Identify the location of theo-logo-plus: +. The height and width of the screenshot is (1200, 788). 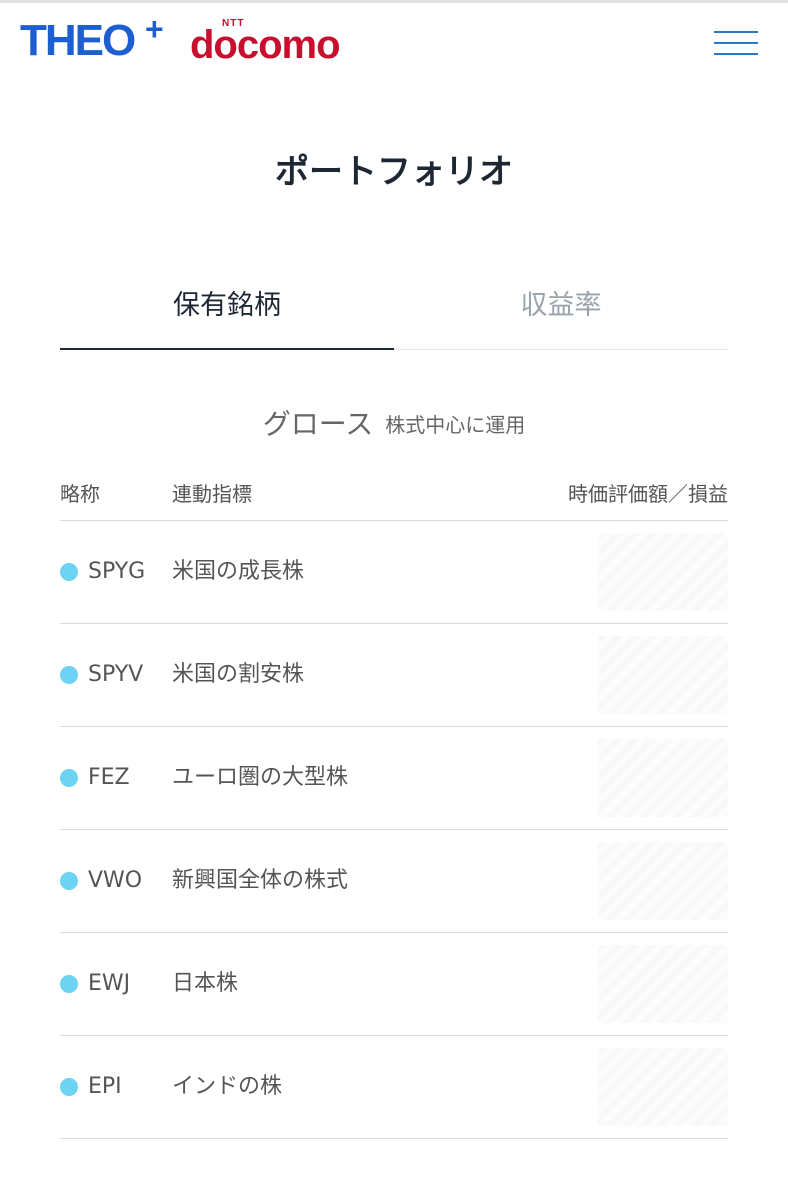
(154, 29).